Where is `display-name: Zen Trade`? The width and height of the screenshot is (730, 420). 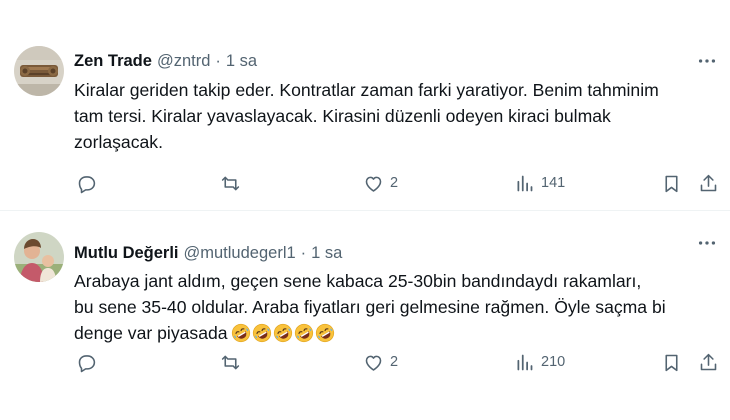 display-name: Zen Trade is located at coordinates (113, 61).